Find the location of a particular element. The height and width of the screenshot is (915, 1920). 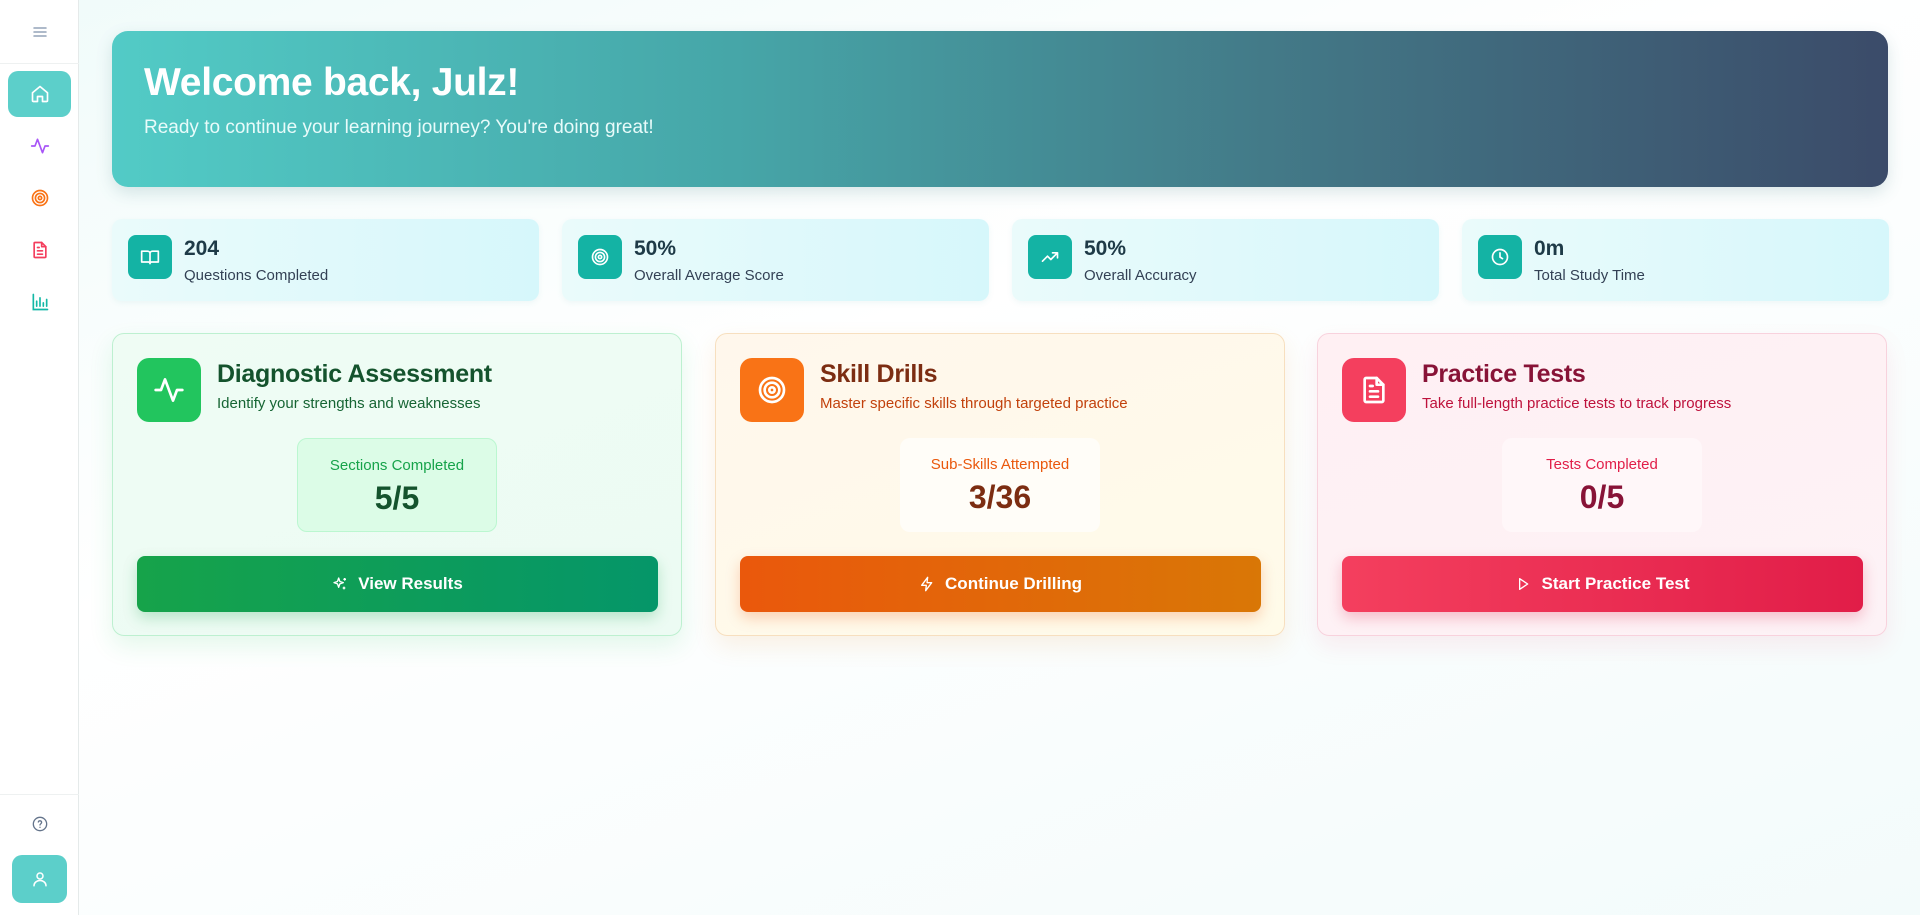

metric-label: Tests Completed is located at coordinates (1602, 464).